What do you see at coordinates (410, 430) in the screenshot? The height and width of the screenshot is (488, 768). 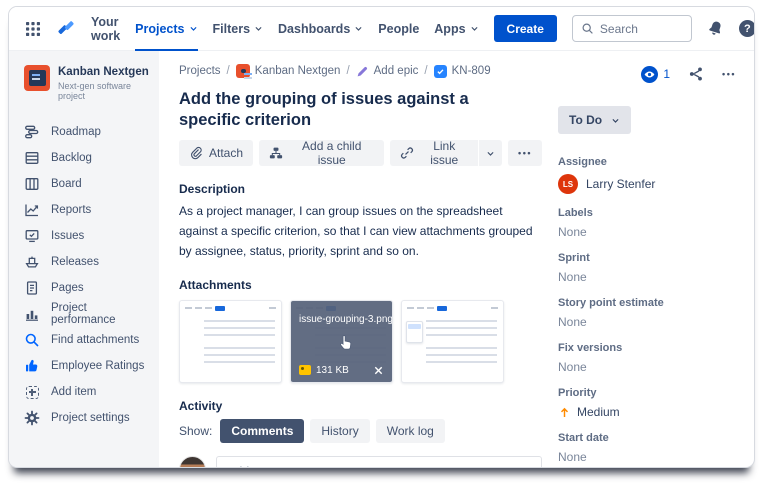 I see `tab-work-log: Work log` at bounding box center [410, 430].